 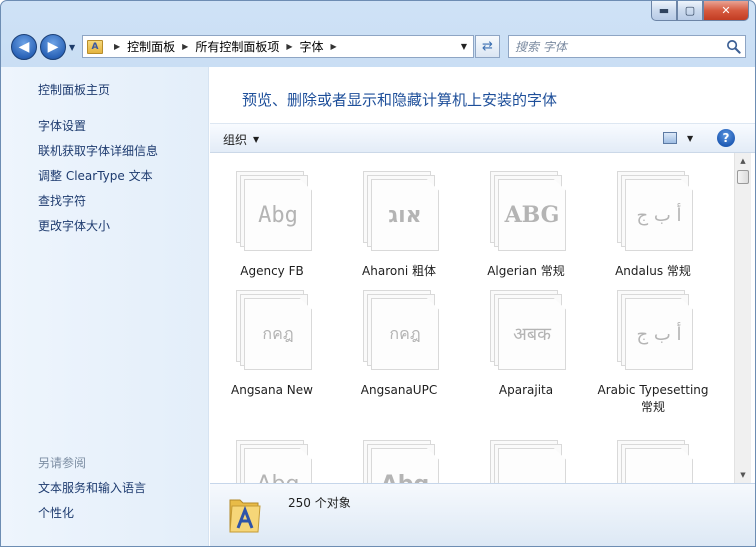 I want to click on personalization-link: 个性化, so click(x=56, y=512).